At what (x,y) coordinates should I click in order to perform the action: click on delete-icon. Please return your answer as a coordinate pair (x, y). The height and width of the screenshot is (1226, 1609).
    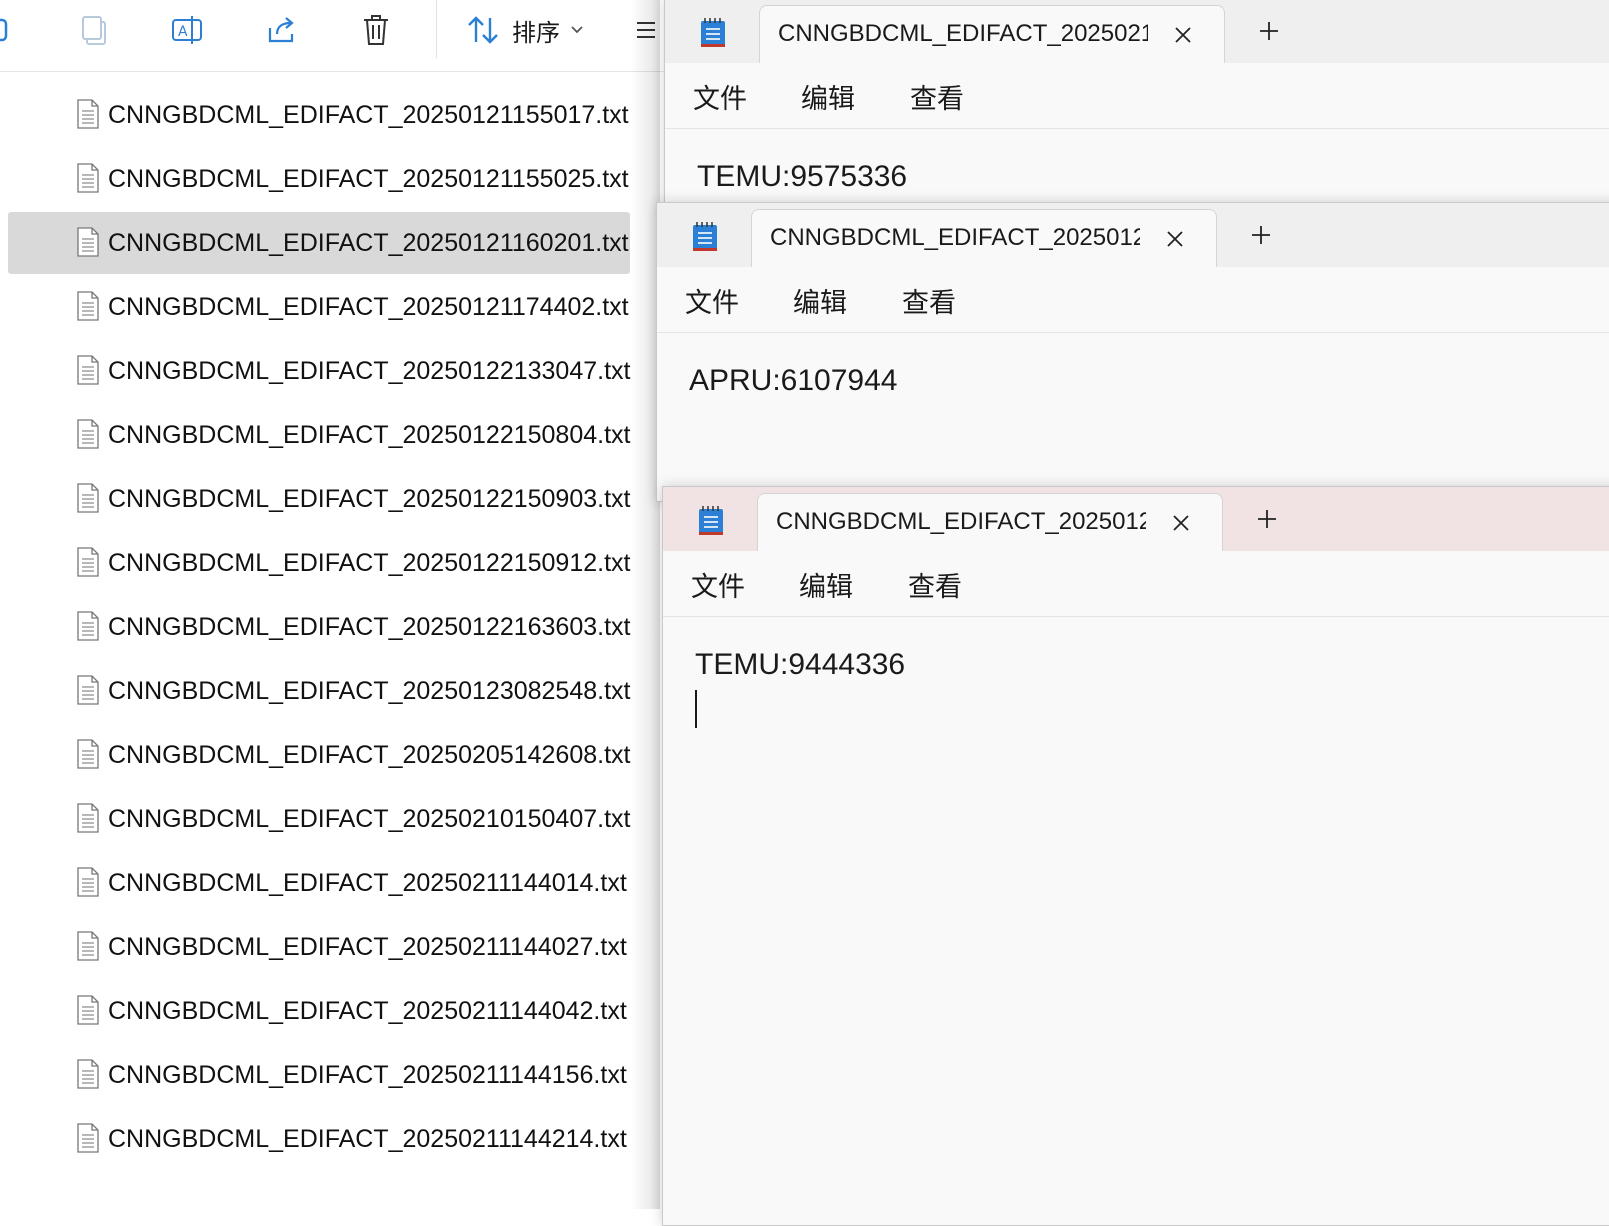
    Looking at the image, I should click on (376, 30).